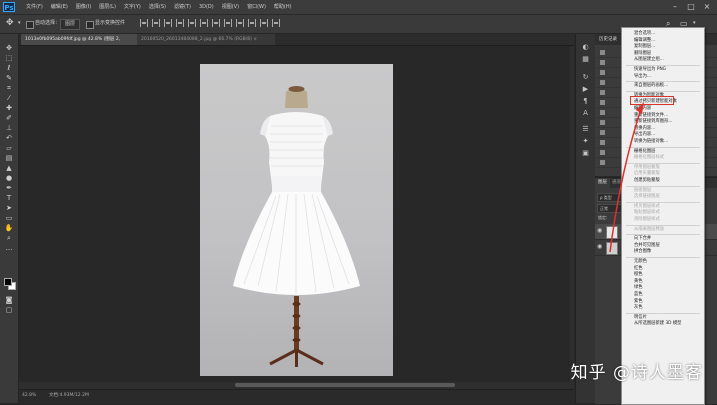 Image resolution: width=717 pixels, height=405 pixels. Describe the element at coordinates (9, 310) in the screenshot. I see `screen-mode-icon: ▢` at that location.